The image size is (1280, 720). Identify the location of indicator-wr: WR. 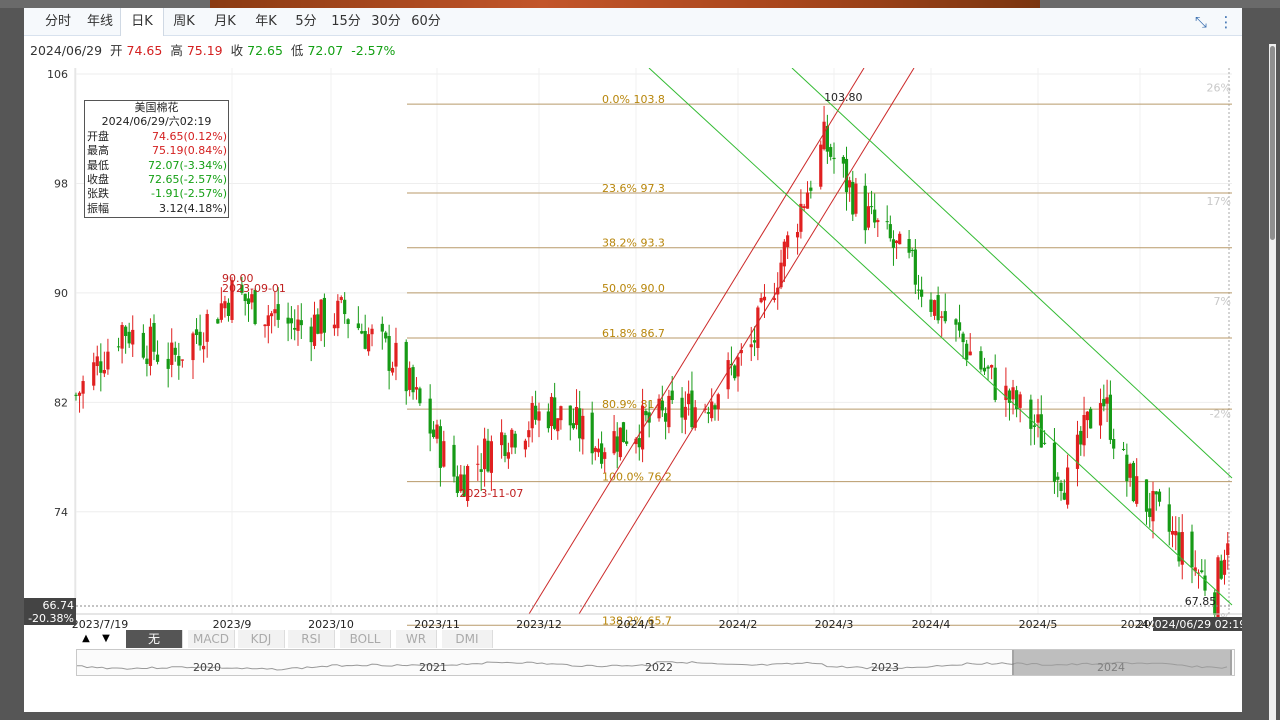
(416, 639).